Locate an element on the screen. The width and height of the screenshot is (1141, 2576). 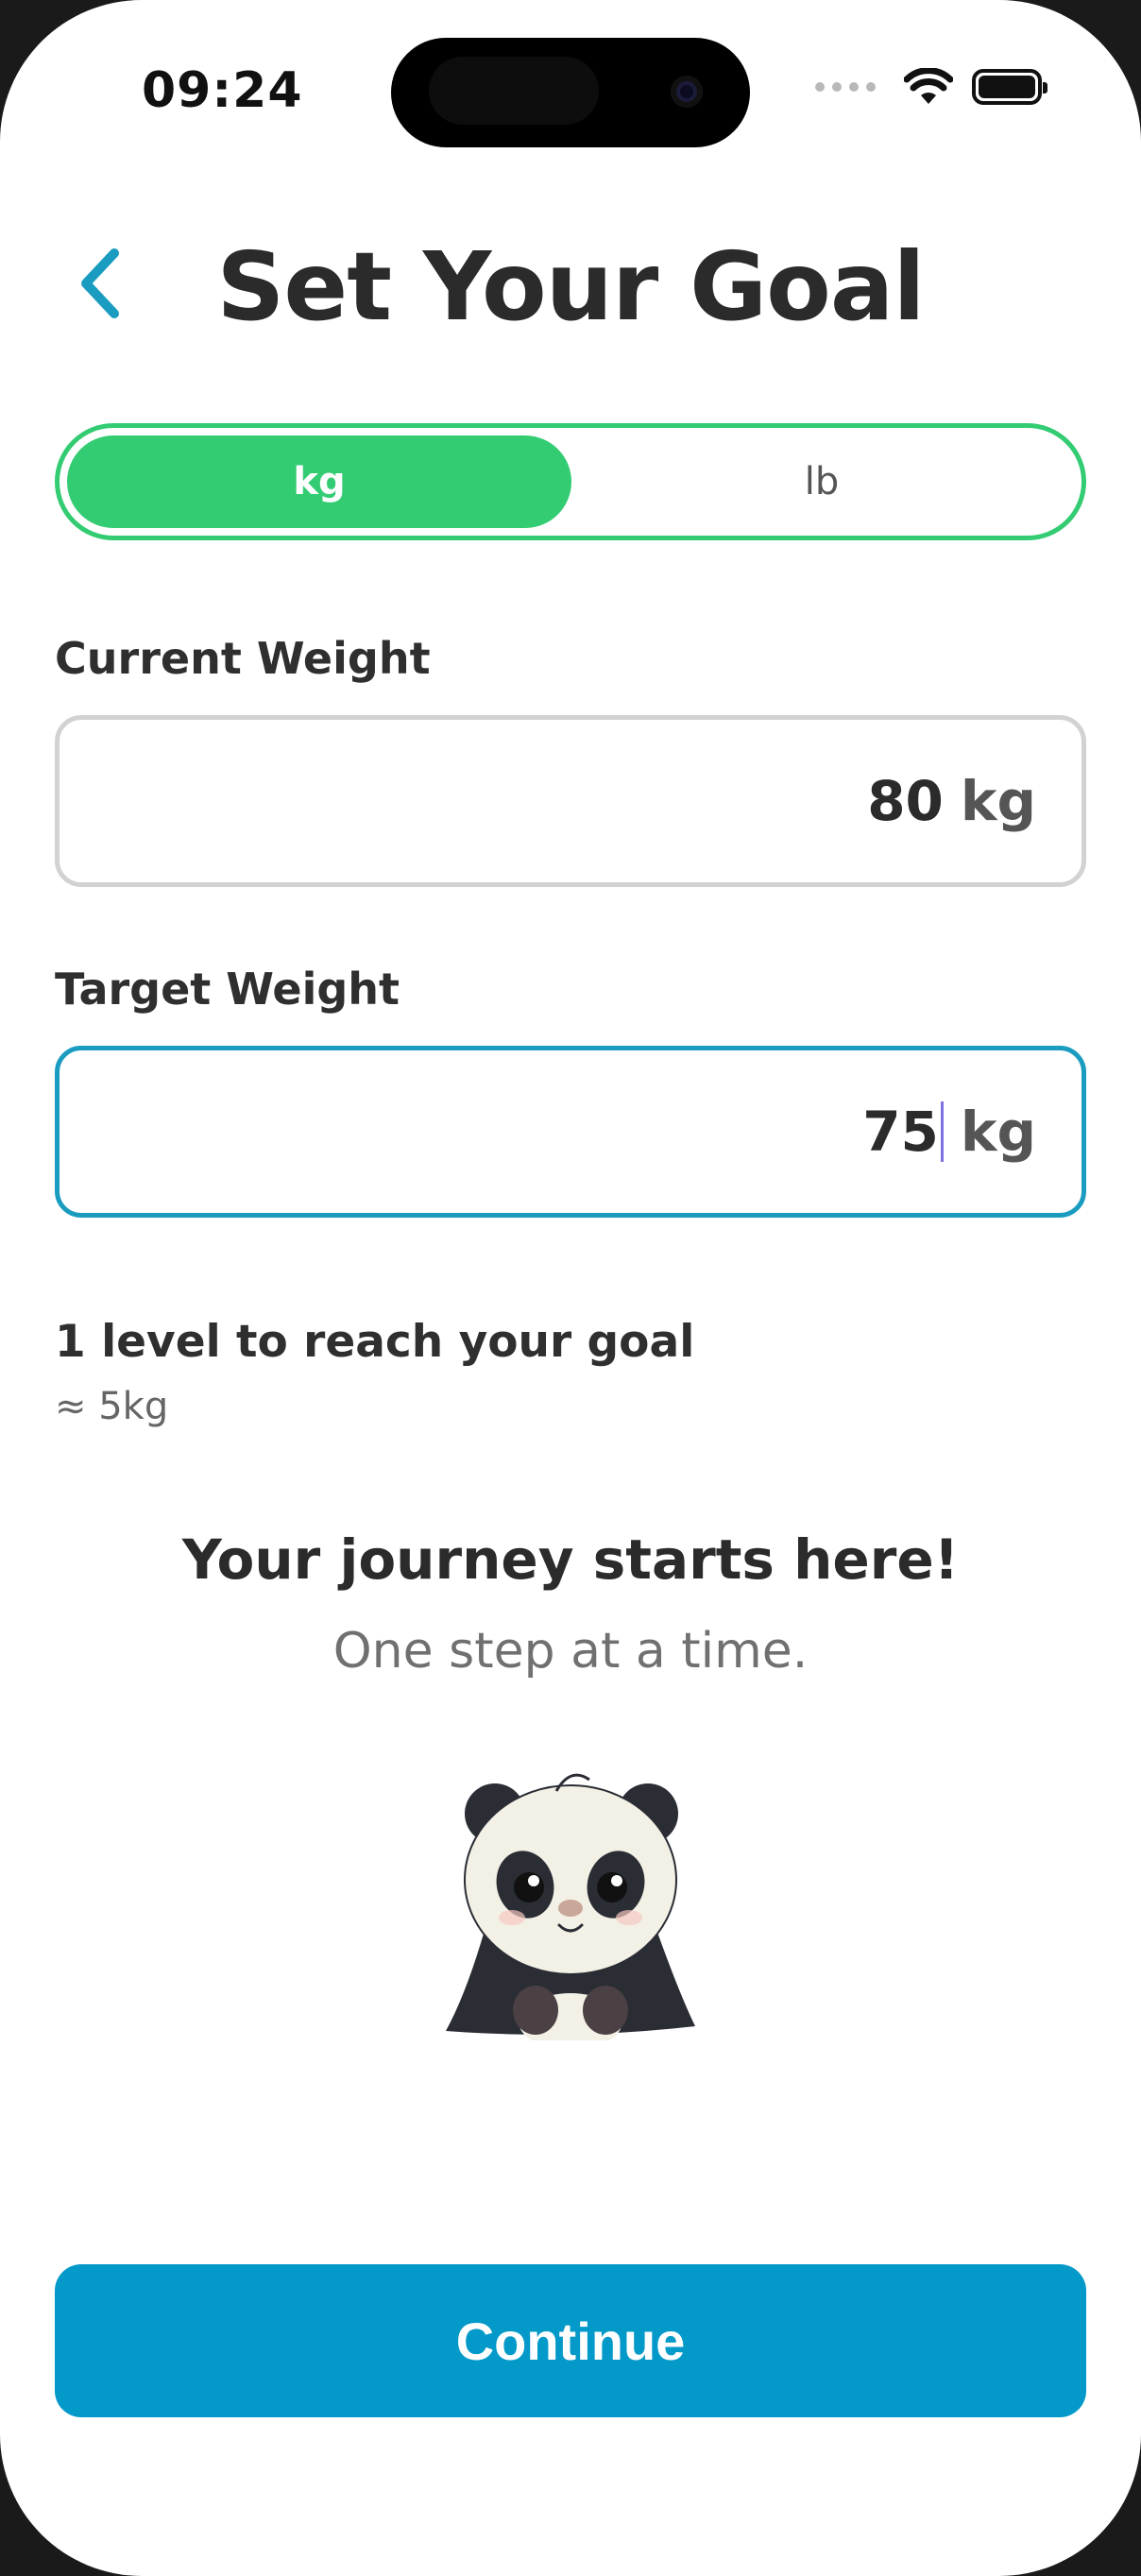
levels-to-goal-text: 1 level to reach your goal is located at coordinates (375, 1342).